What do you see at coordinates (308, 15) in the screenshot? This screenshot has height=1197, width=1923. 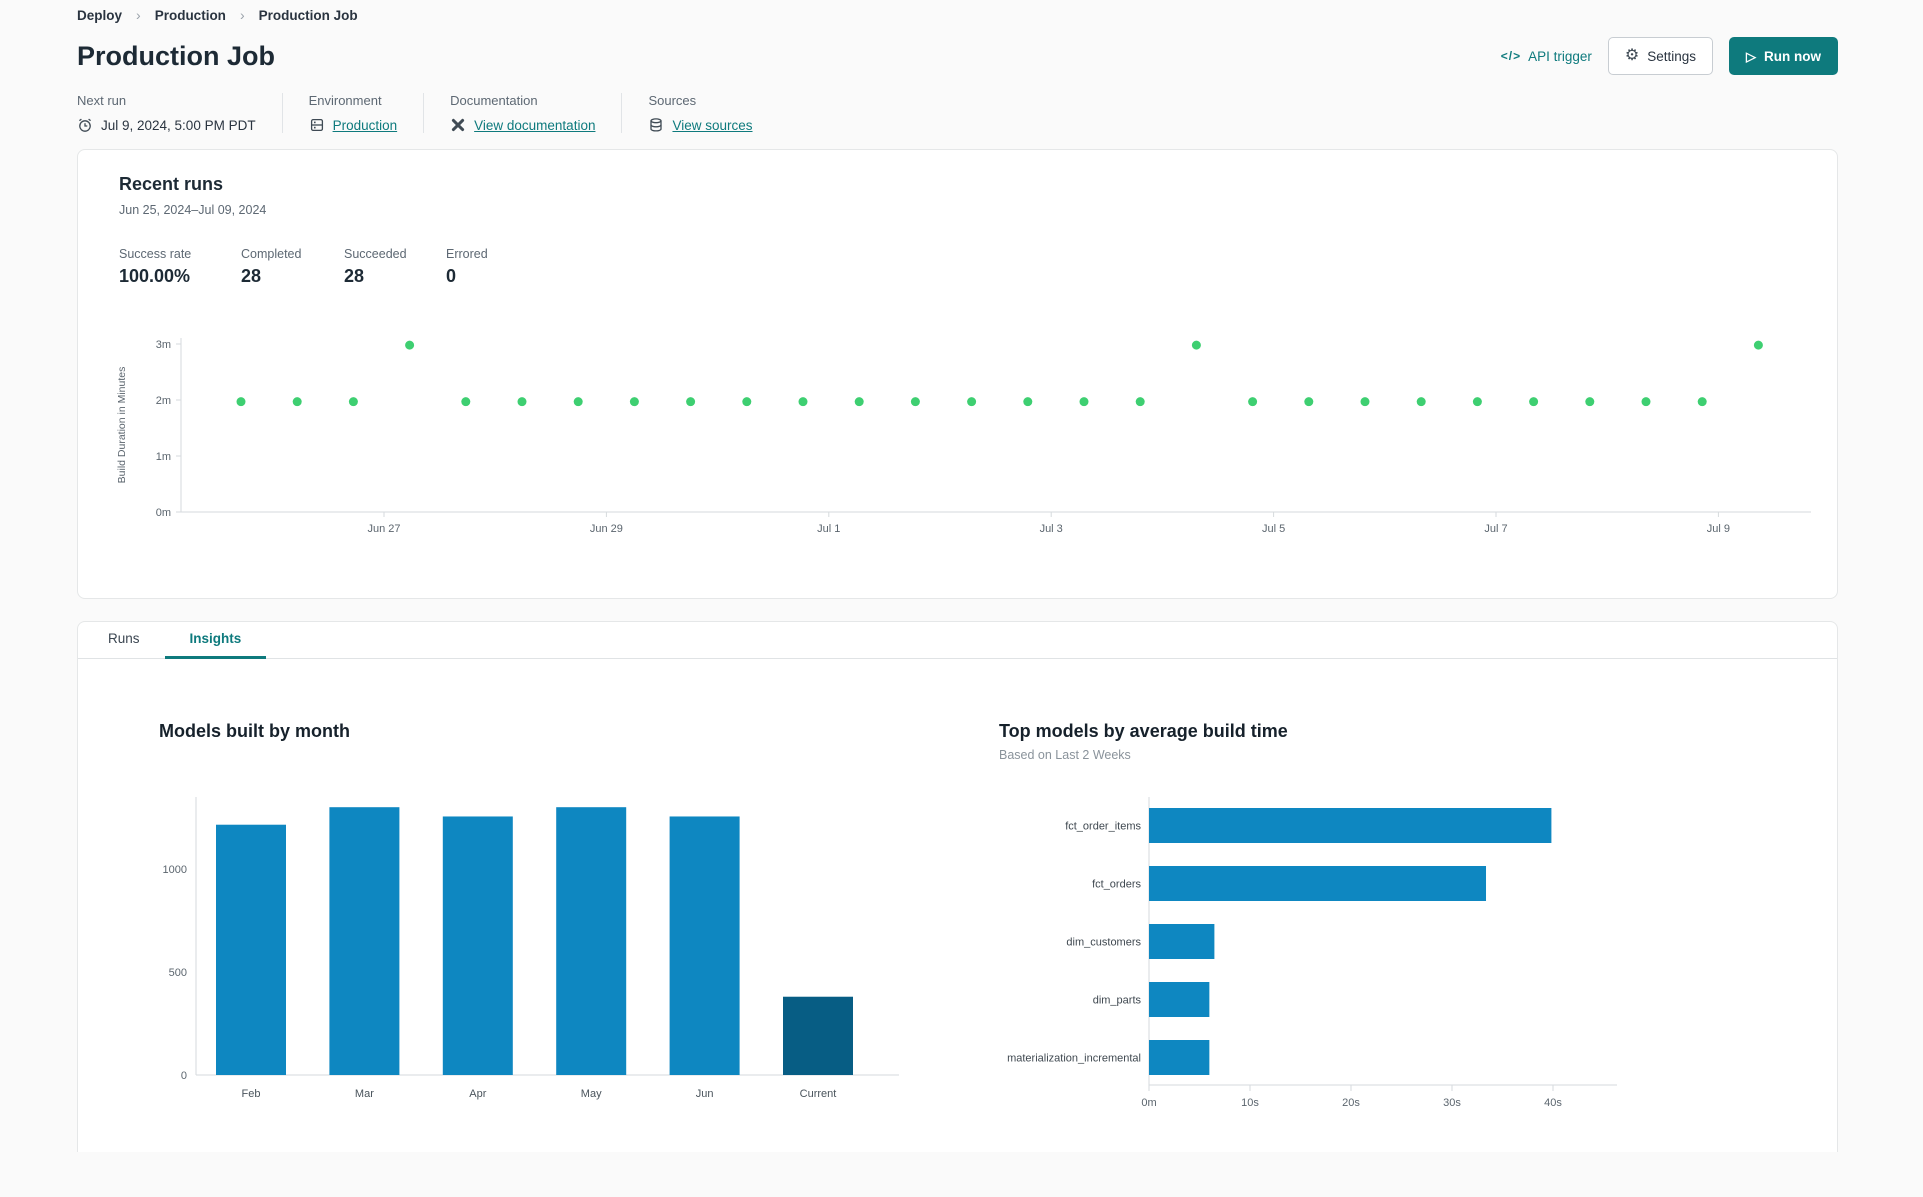 I see `breadcrumb-current-page: Production Job` at bounding box center [308, 15].